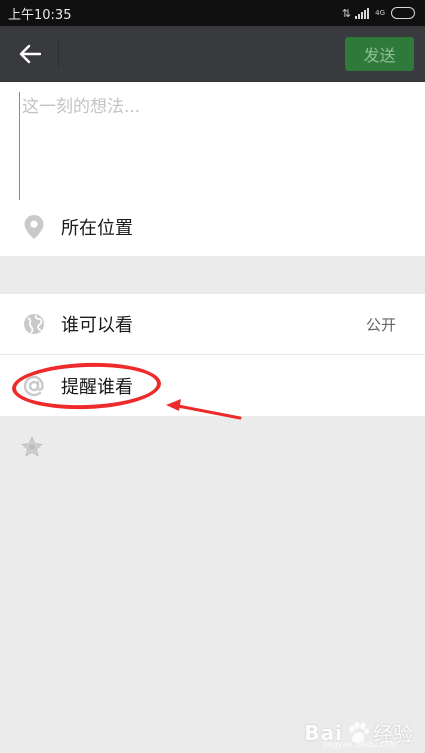  I want to click on battery-icon, so click(403, 13).